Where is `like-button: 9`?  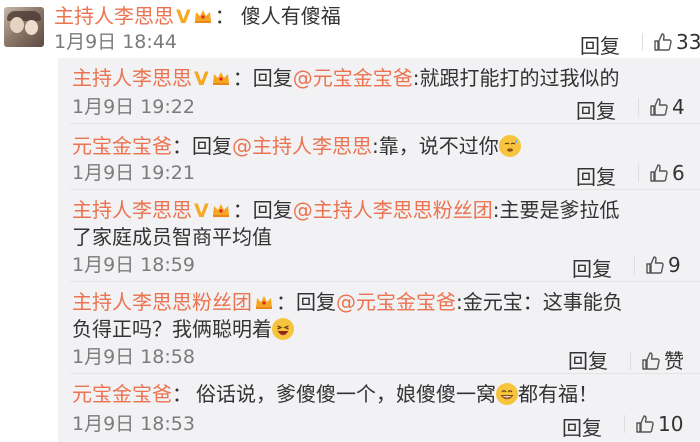
like-button: 9 is located at coordinates (657, 265).